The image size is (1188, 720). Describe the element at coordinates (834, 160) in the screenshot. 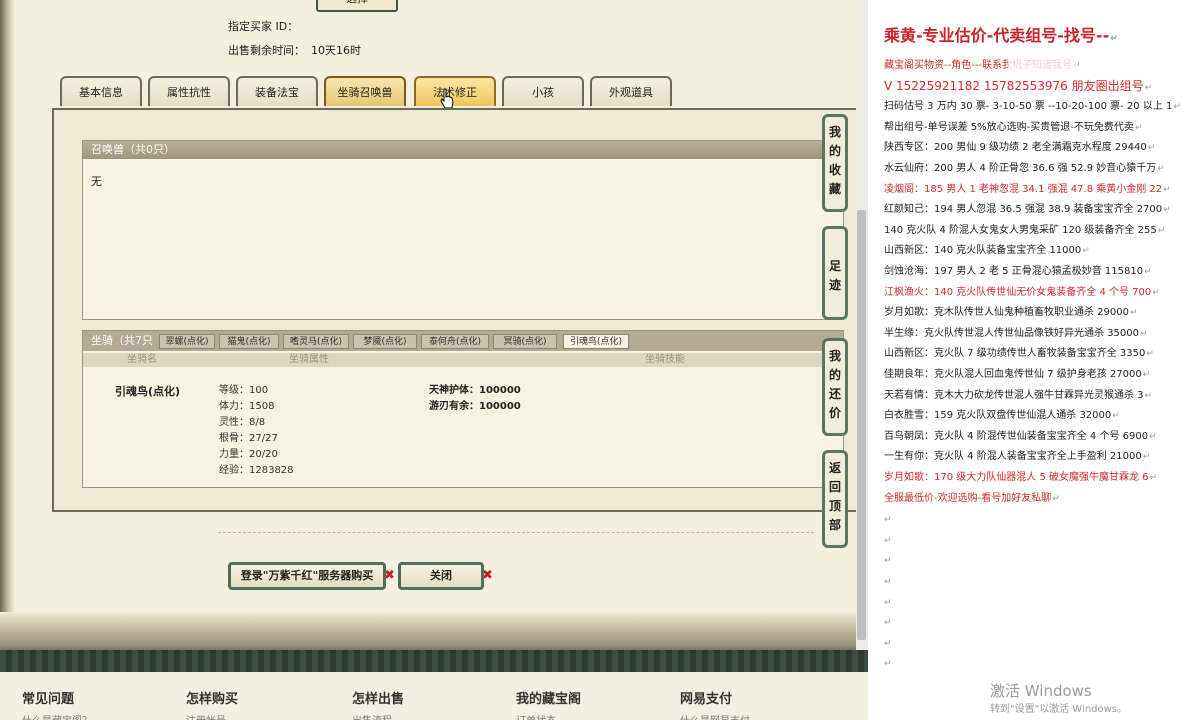

I see `side-label: 我的收藏` at that location.